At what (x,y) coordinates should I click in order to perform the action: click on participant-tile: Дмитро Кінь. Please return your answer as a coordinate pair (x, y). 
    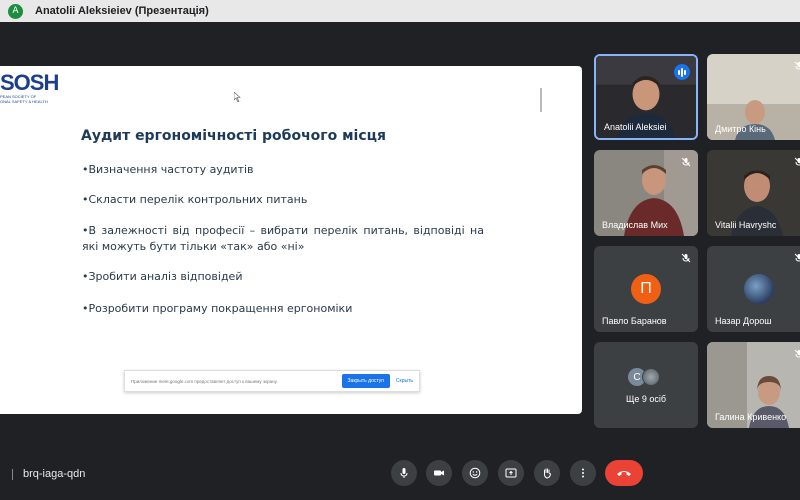
    Looking at the image, I should click on (753, 97).